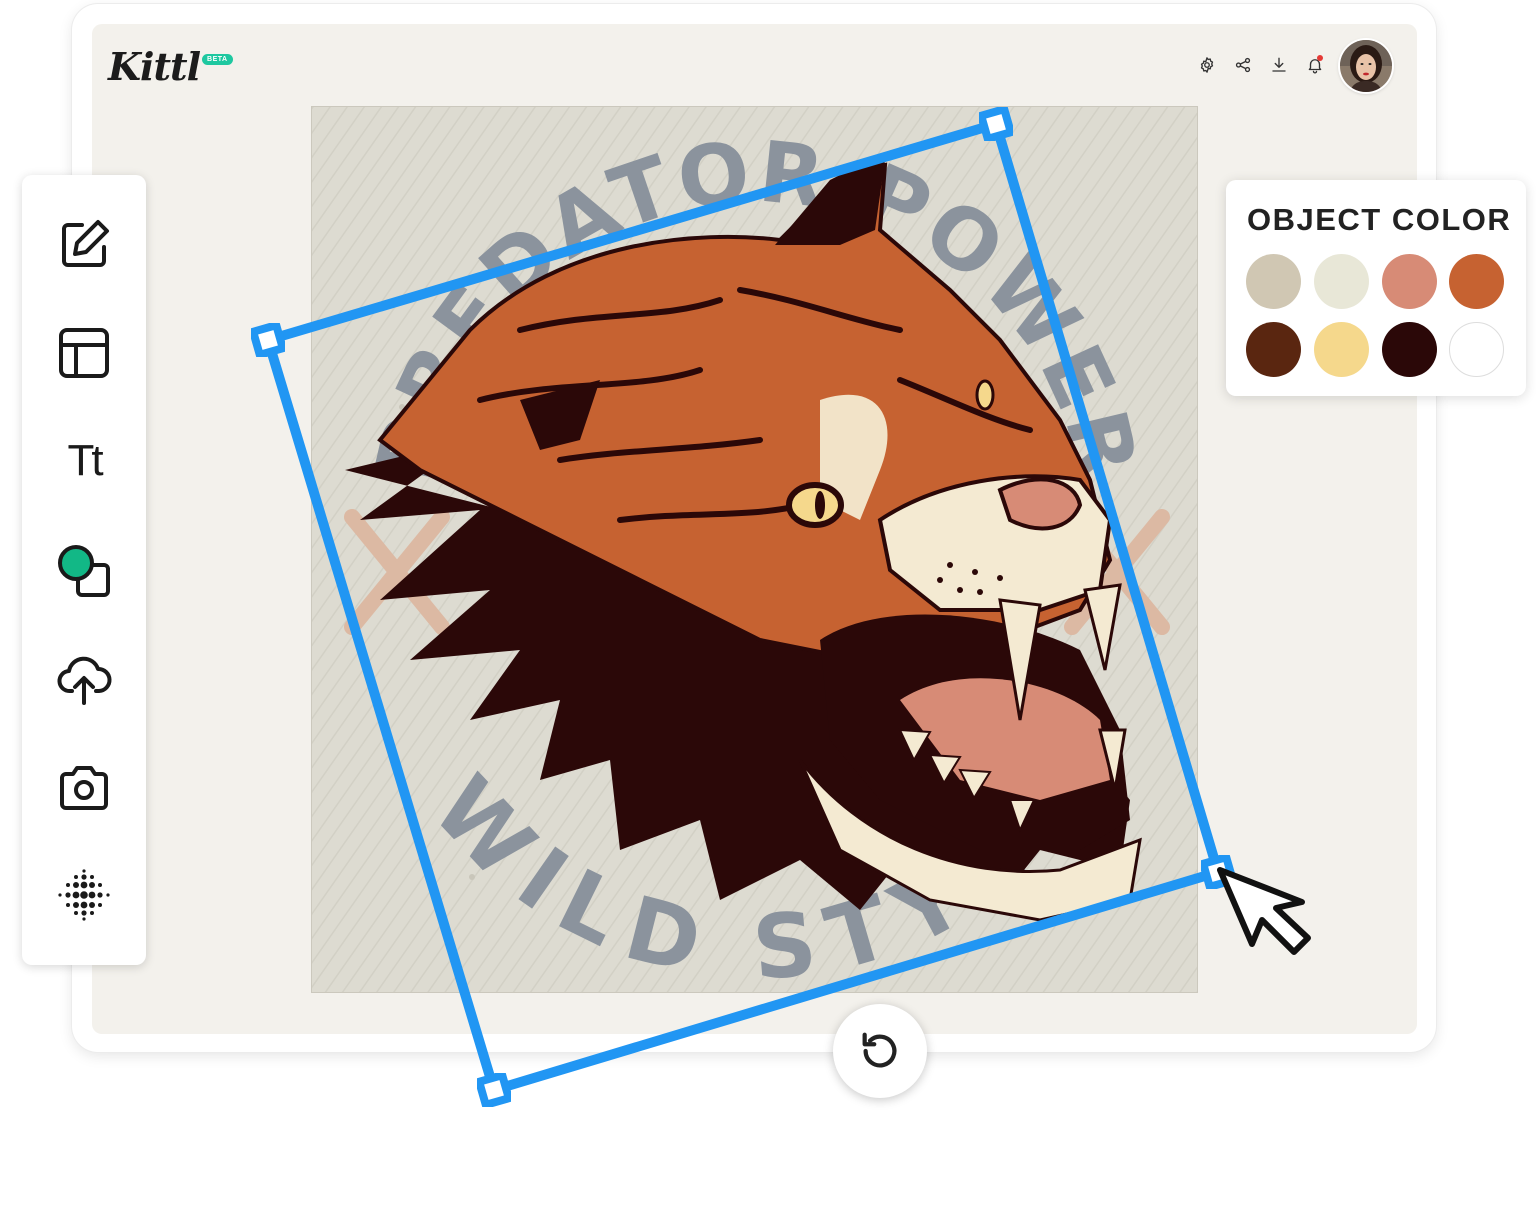  I want to click on upload-cloud-icon, so click(84, 680).